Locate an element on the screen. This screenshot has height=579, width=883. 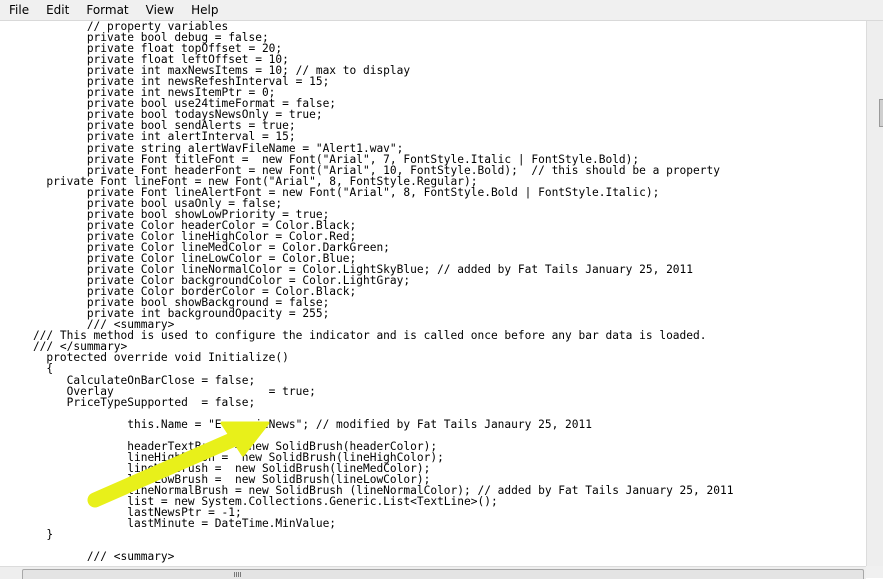
vertical-scroll-thumb is located at coordinates (881, 113).